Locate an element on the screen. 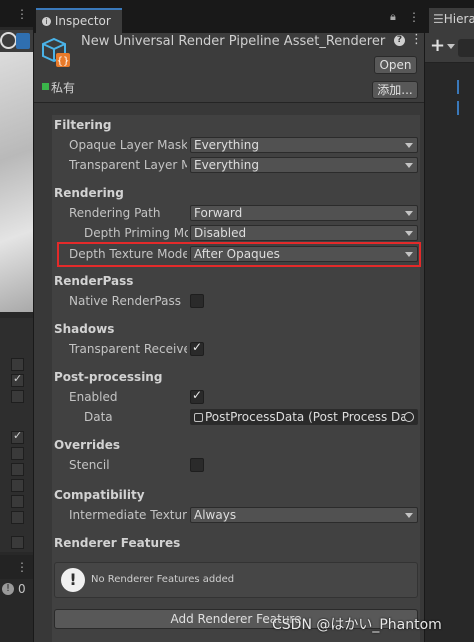 The width and height of the screenshot is (474, 642). rendering-path-dropdown: Forward is located at coordinates (304, 213).